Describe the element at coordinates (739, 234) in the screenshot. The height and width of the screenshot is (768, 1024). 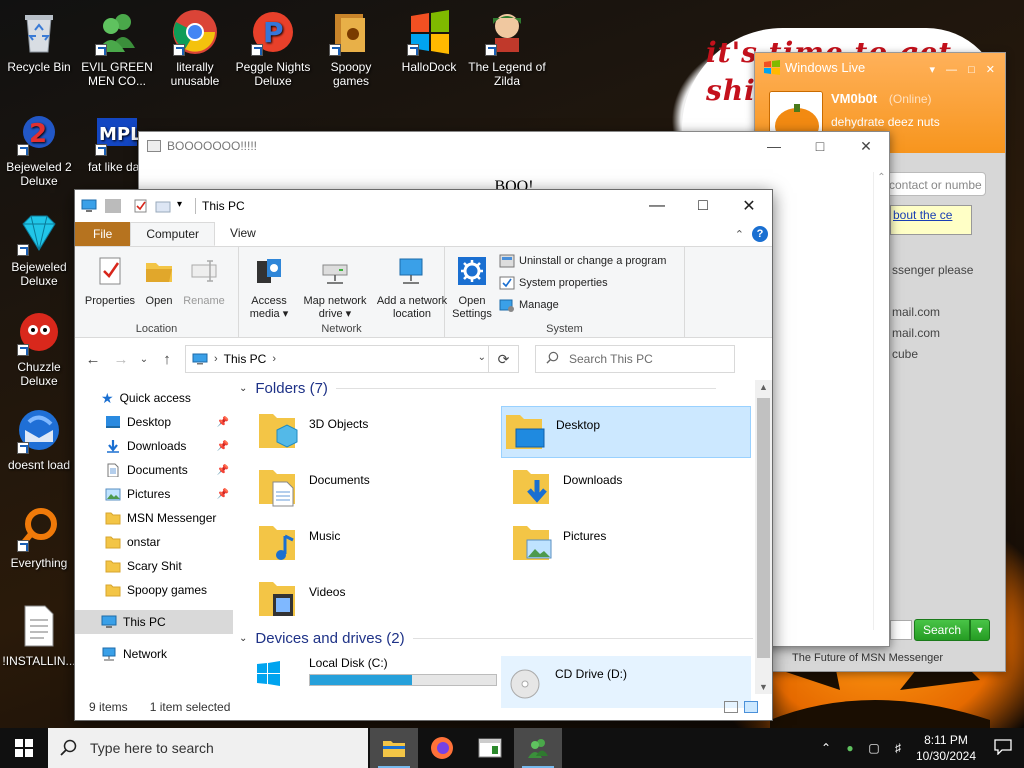
I see `collapse-ribbon-icon: ⌃` at that location.